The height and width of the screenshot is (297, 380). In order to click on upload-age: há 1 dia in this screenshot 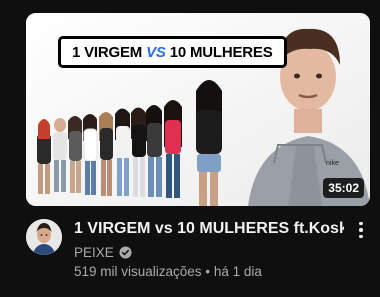, I will do `click(237, 271)`.